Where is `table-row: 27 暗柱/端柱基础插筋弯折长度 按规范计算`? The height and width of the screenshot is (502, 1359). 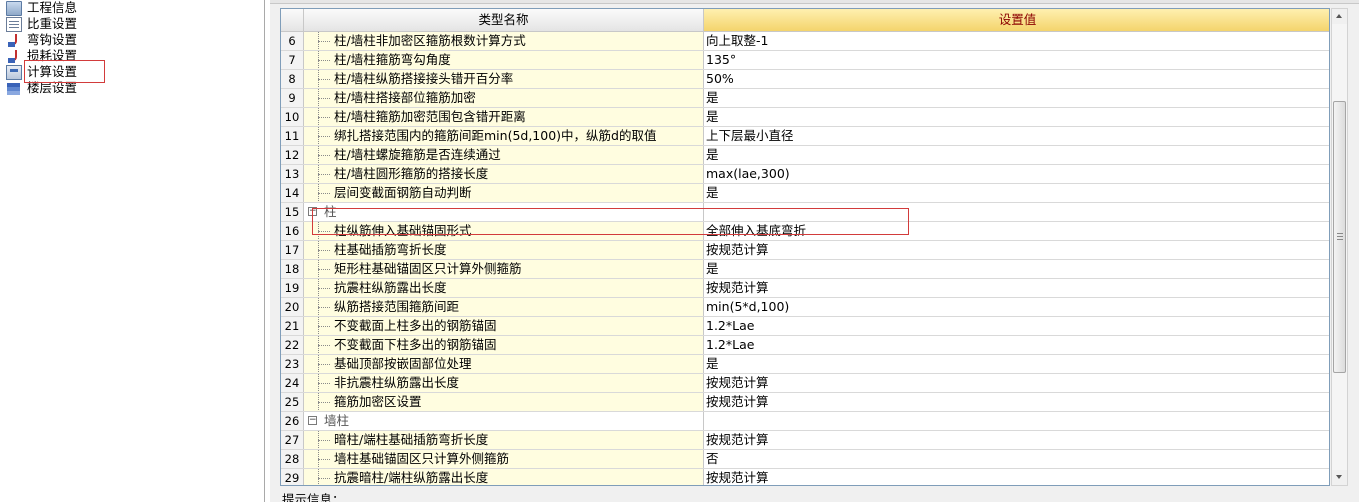 table-row: 27 暗柱/端柱基础插筋弯折长度 按规范计算 is located at coordinates (805, 440).